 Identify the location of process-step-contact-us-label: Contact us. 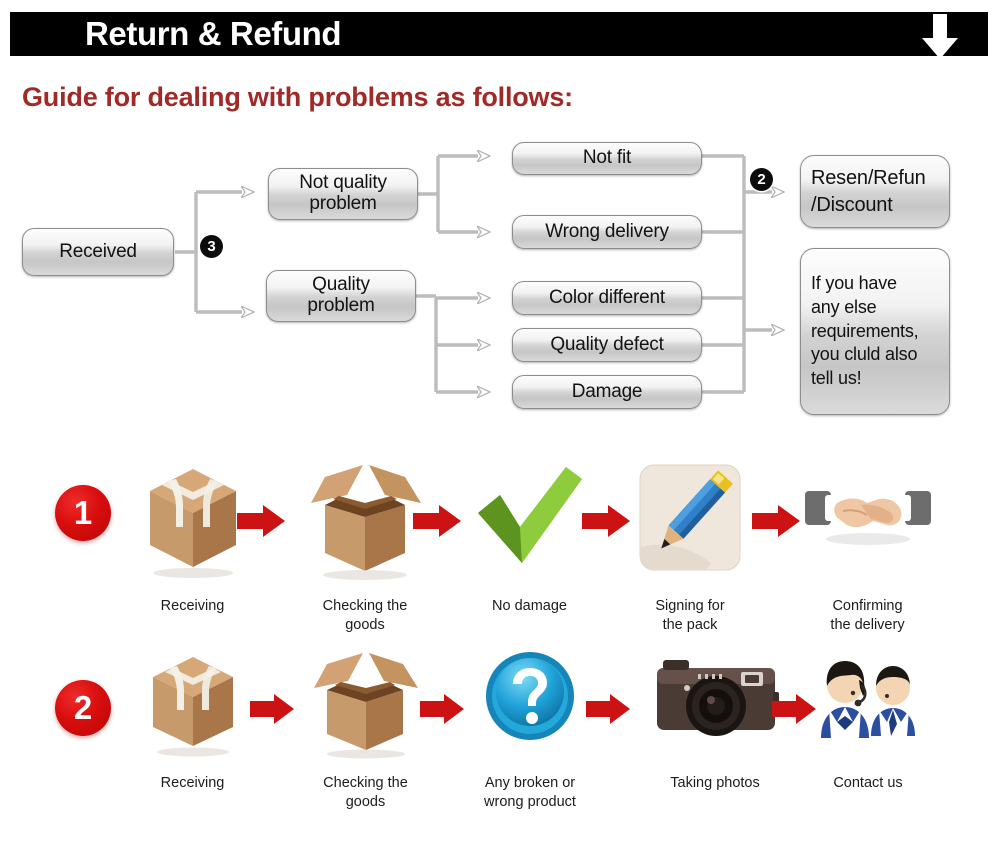
(868, 783).